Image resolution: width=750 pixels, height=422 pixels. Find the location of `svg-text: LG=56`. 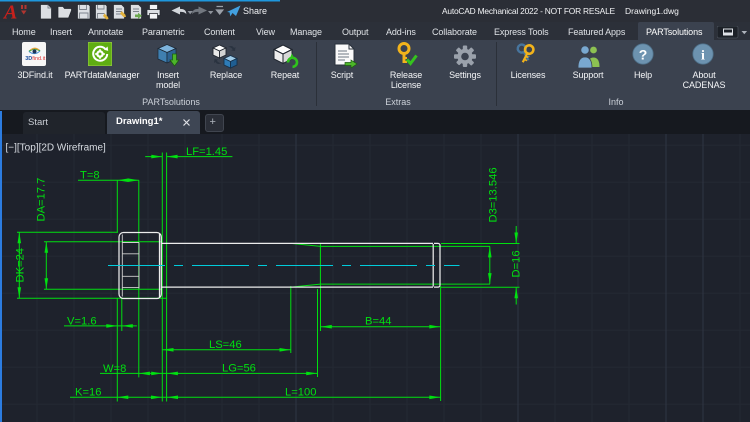

svg-text: LG=56 is located at coordinates (239, 369).